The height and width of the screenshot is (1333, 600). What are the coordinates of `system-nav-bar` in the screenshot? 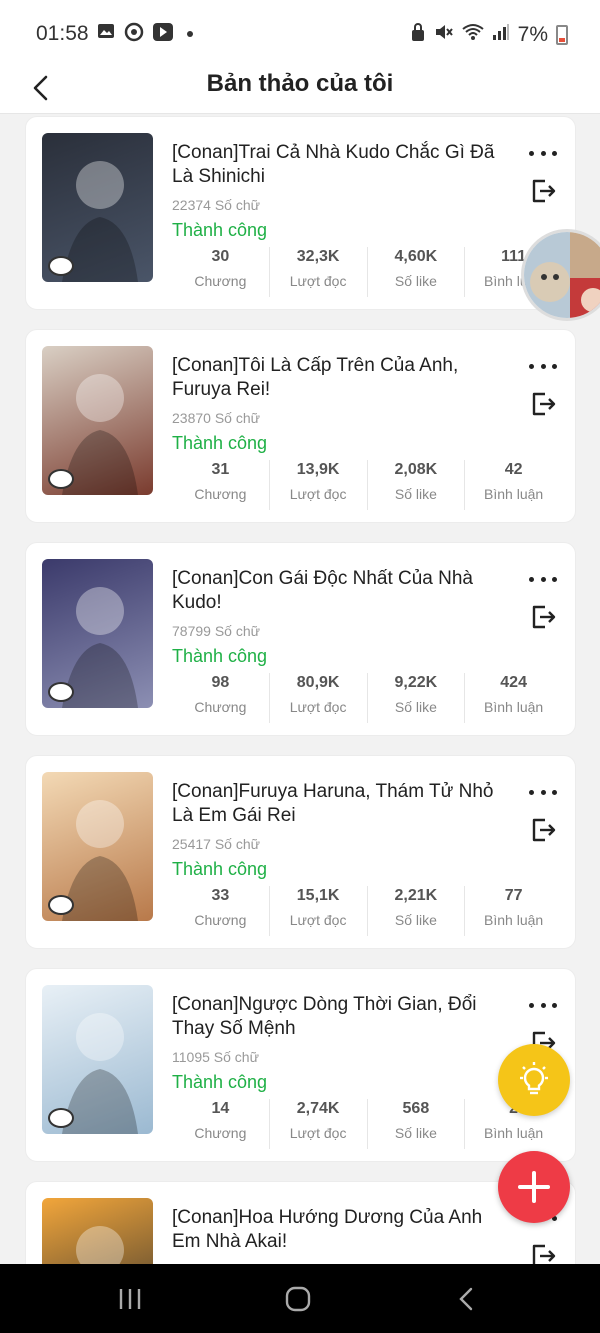 It's located at (300, 1298).